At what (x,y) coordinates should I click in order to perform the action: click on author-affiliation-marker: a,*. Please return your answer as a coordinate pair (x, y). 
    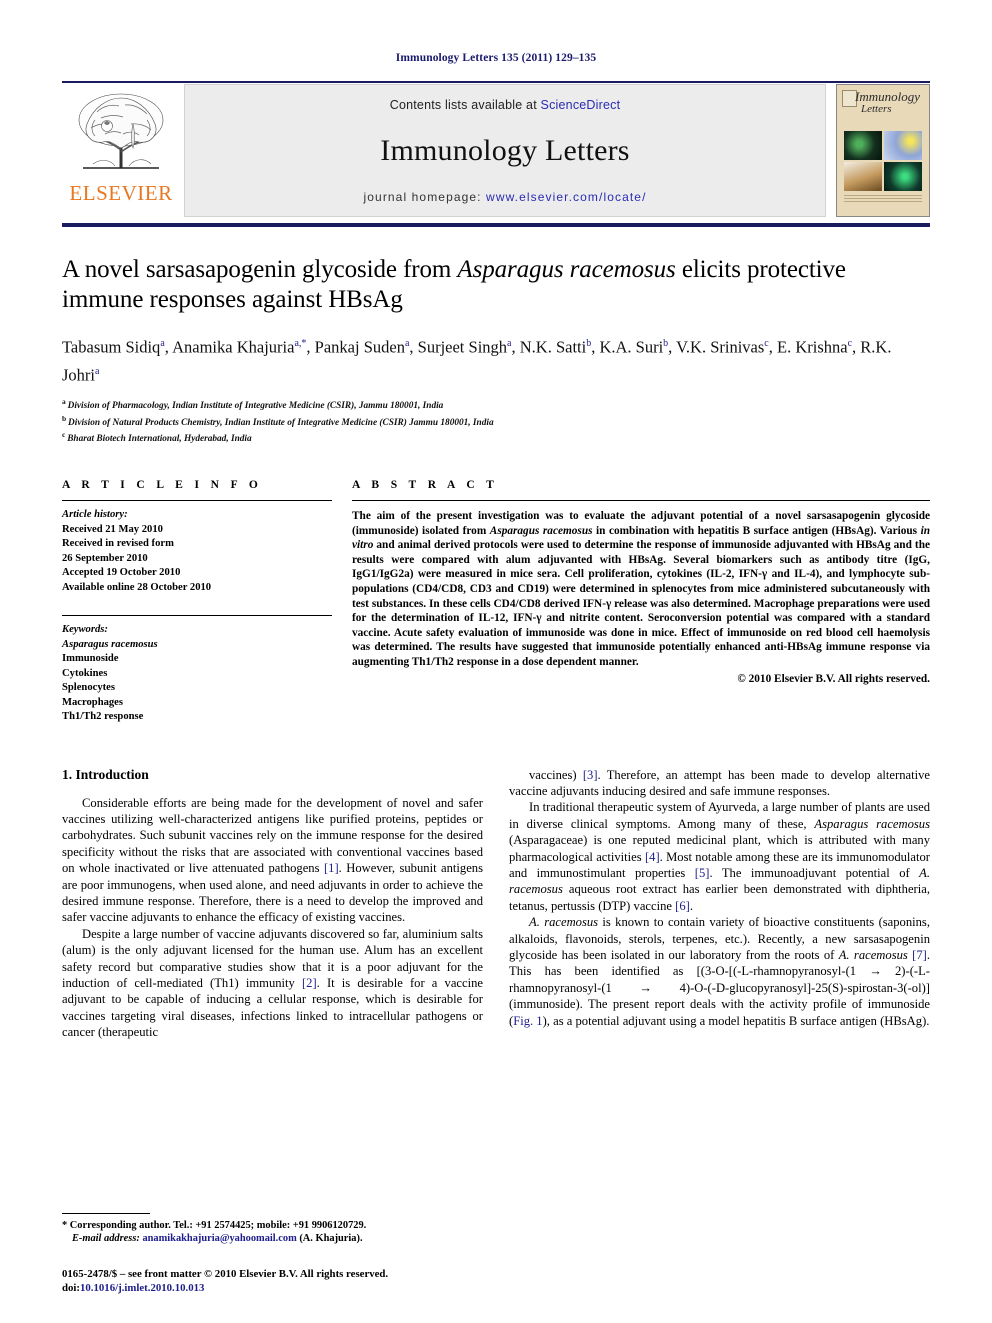
    Looking at the image, I should click on (300, 343).